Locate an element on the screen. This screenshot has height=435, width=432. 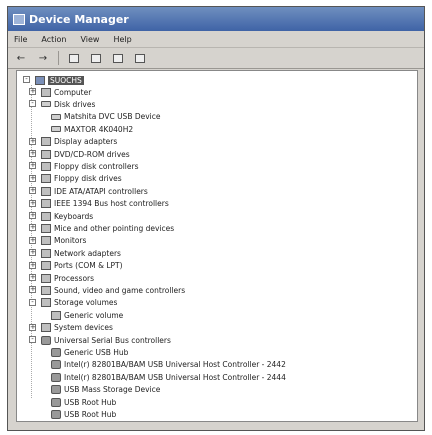
tree-node: + Mice and other pointing devices is located at coordinates (101, 228).